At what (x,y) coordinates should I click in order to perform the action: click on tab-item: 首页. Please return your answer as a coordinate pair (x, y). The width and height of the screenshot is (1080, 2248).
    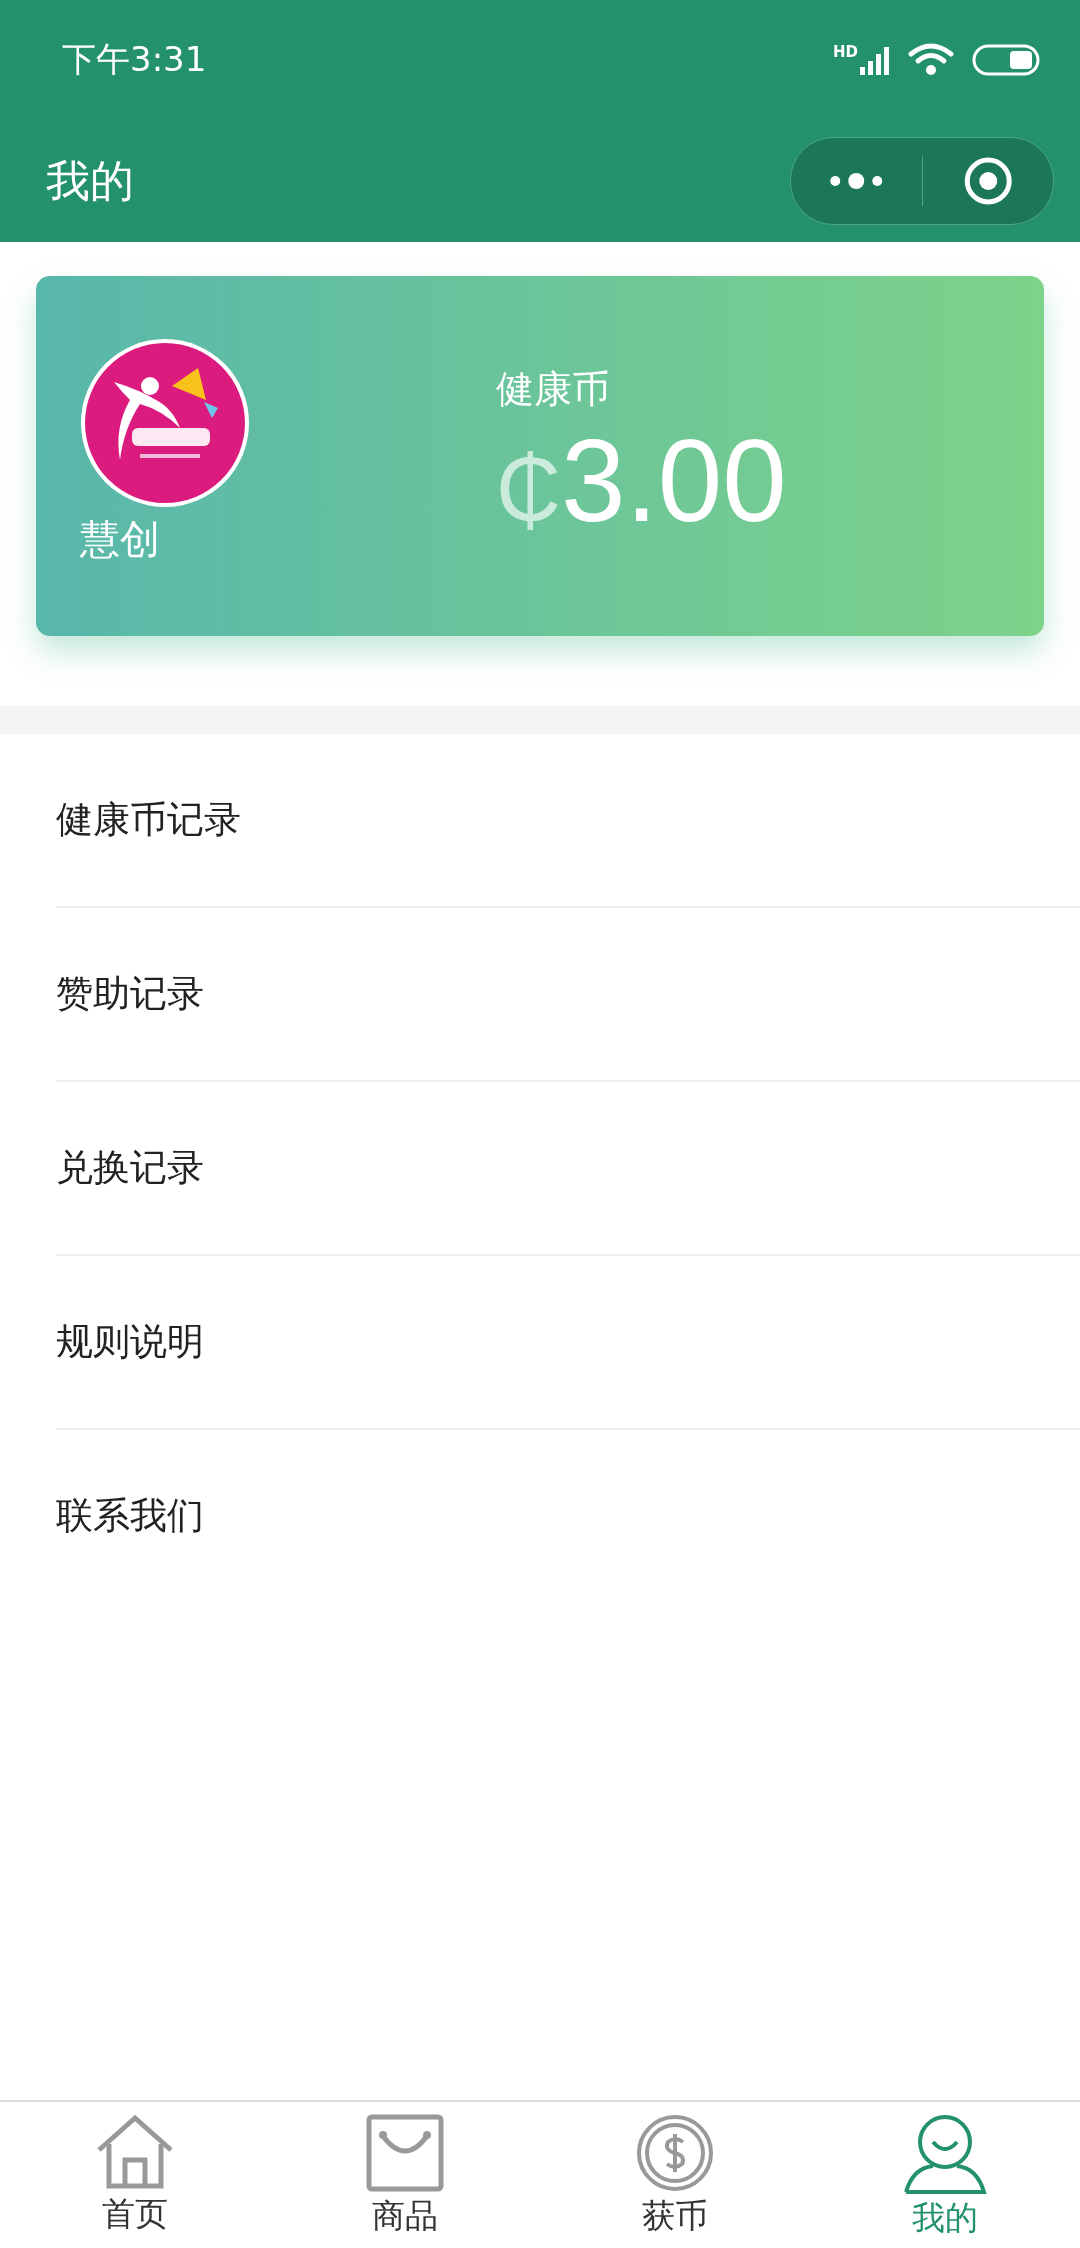
    Looking at the image, I should click on (135, 2175).